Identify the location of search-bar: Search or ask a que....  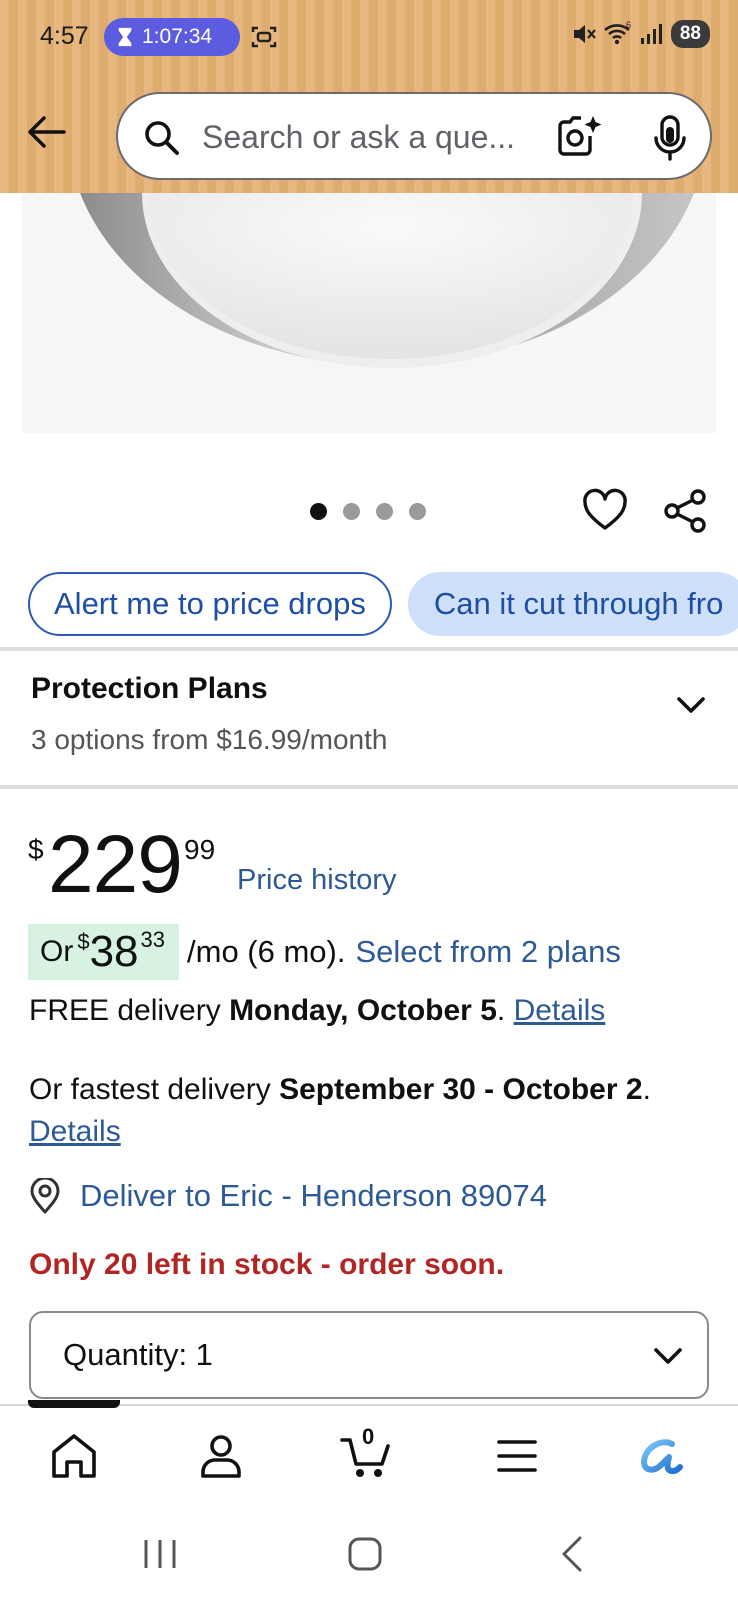
(414, 136).